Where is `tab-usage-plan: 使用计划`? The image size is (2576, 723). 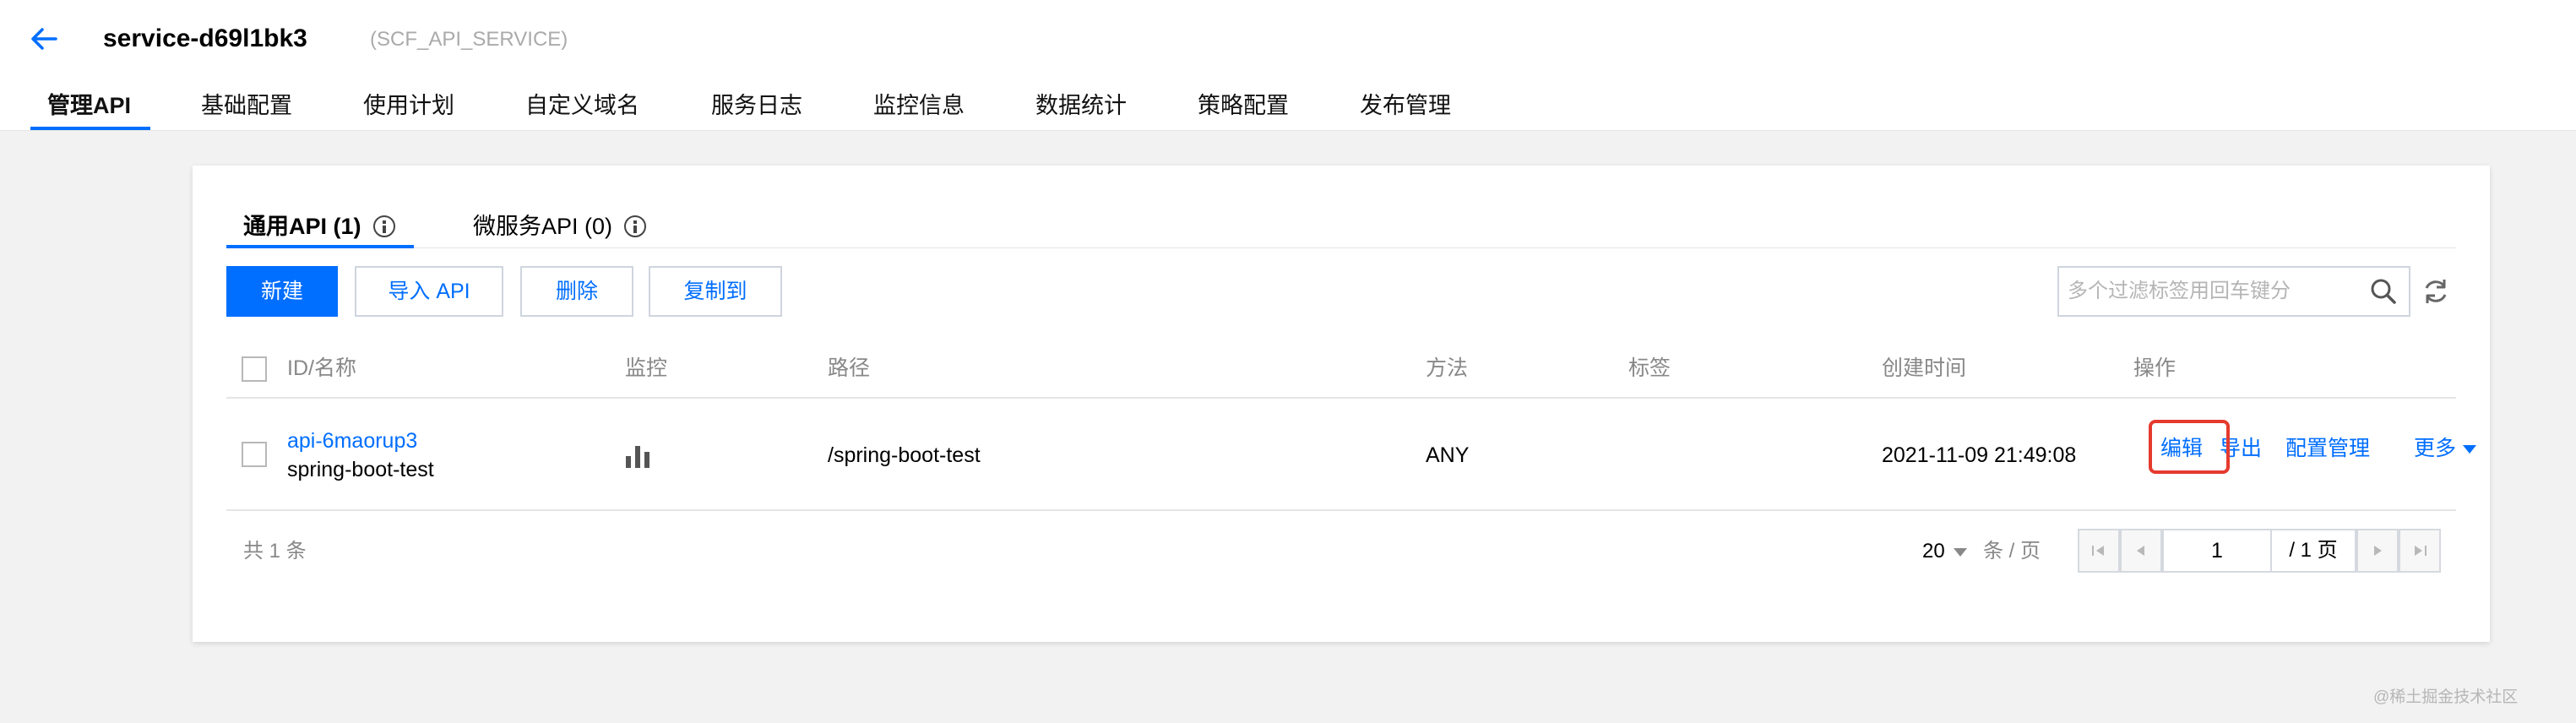
tab-usage-plan: 使用计划 is located at coordinates (408, 105).